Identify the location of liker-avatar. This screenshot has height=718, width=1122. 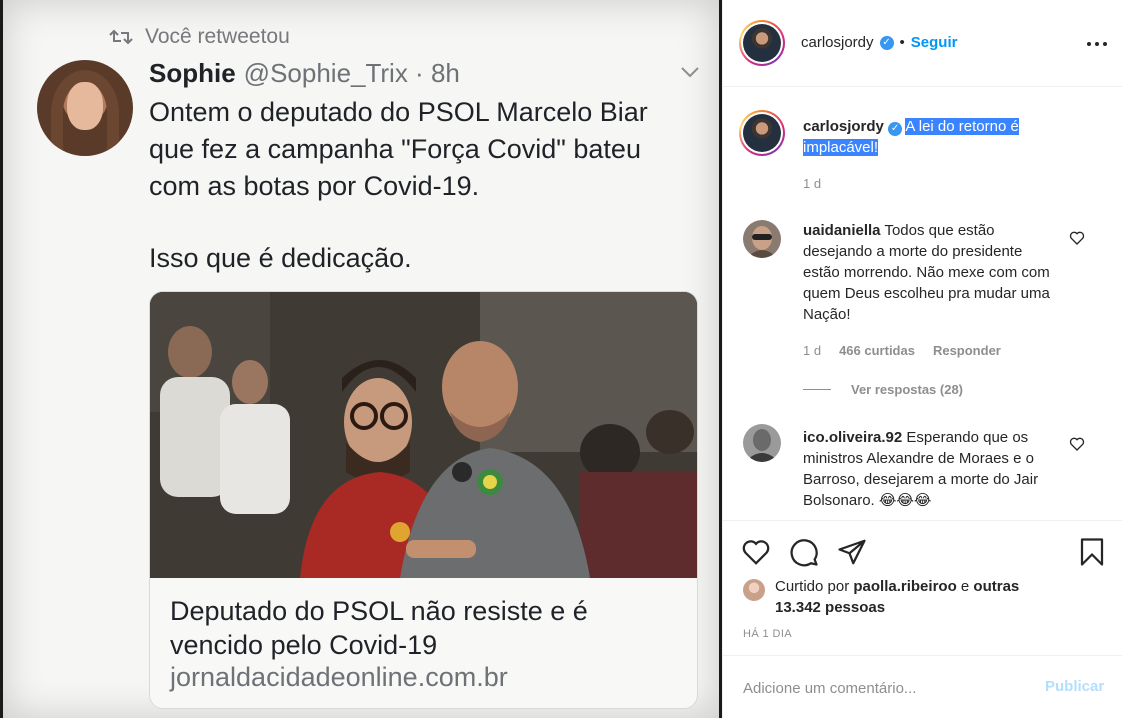
(754, 590).